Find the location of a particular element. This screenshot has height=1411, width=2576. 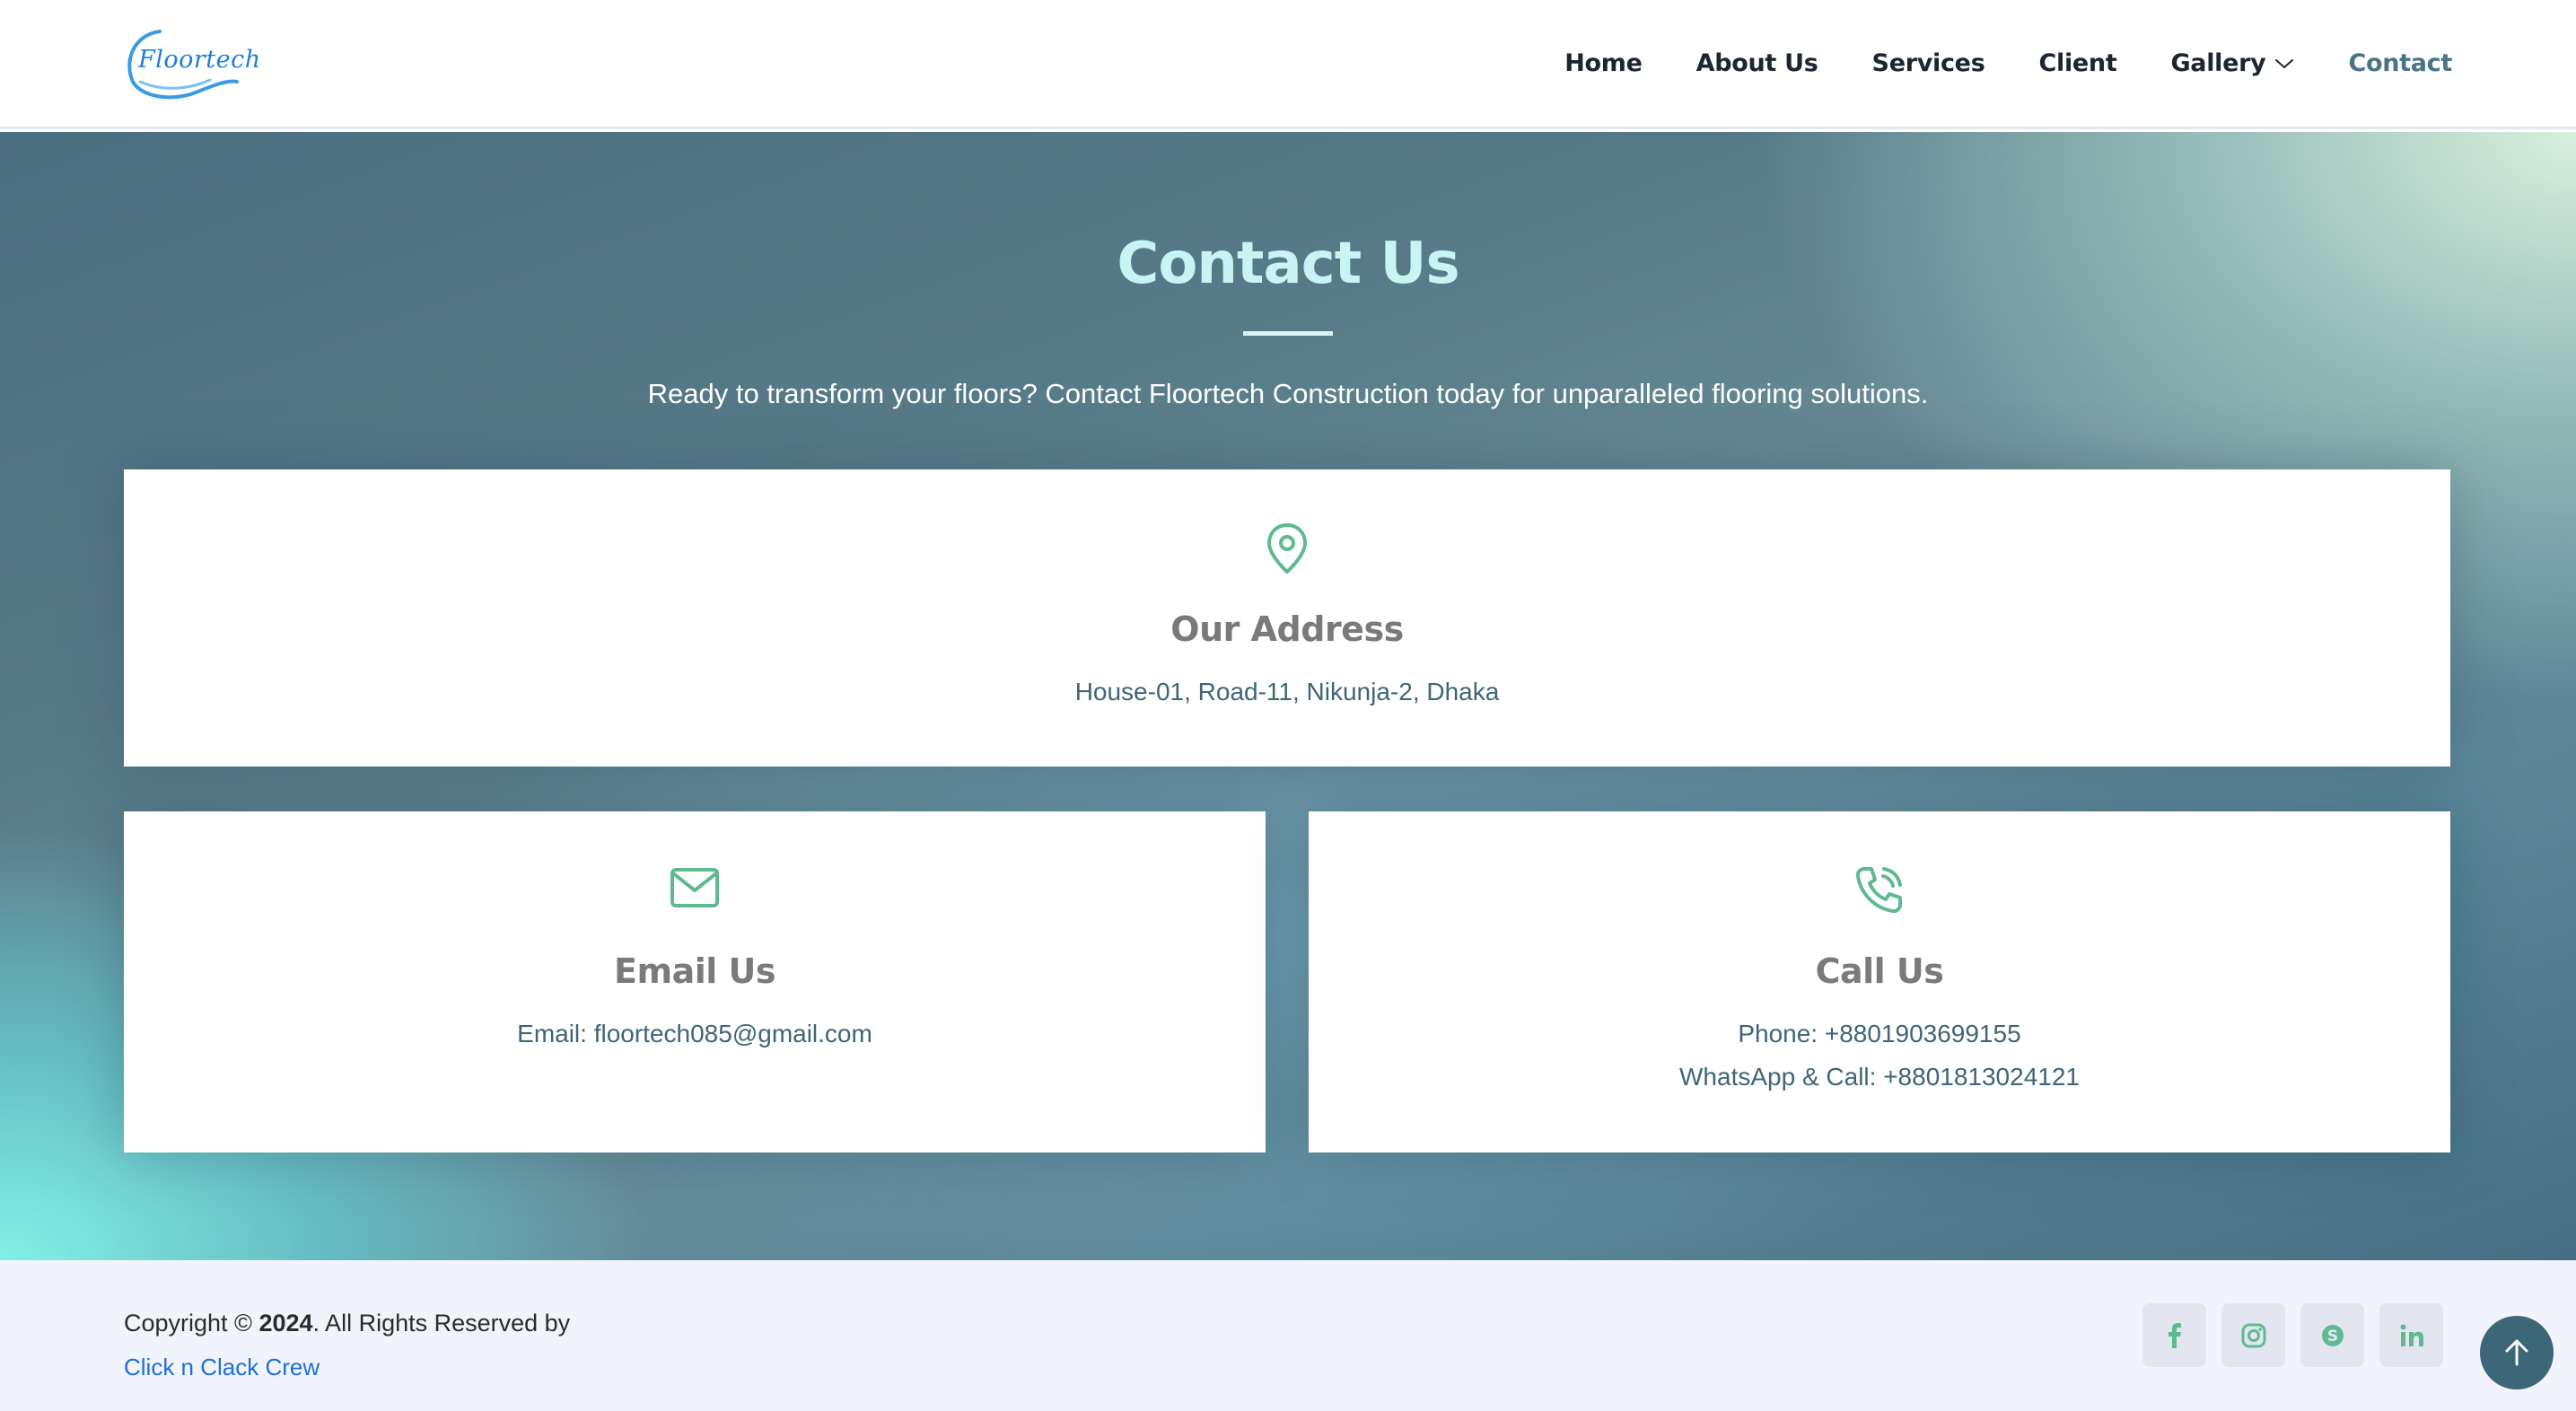

page-title: Contact Us is located at coordinates (1288, 264).